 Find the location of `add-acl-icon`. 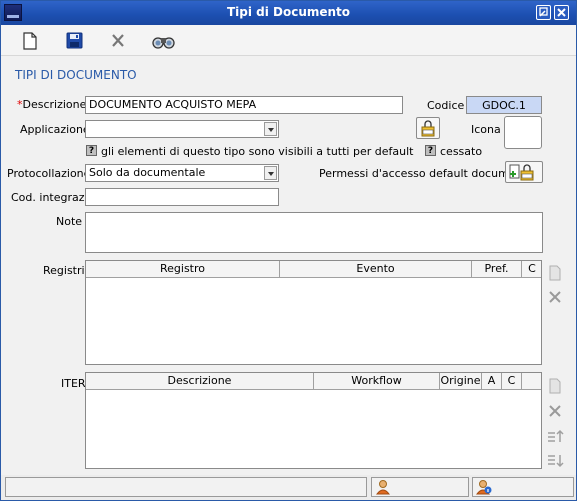

add-acl-icon is located at coordinates (521, 172).